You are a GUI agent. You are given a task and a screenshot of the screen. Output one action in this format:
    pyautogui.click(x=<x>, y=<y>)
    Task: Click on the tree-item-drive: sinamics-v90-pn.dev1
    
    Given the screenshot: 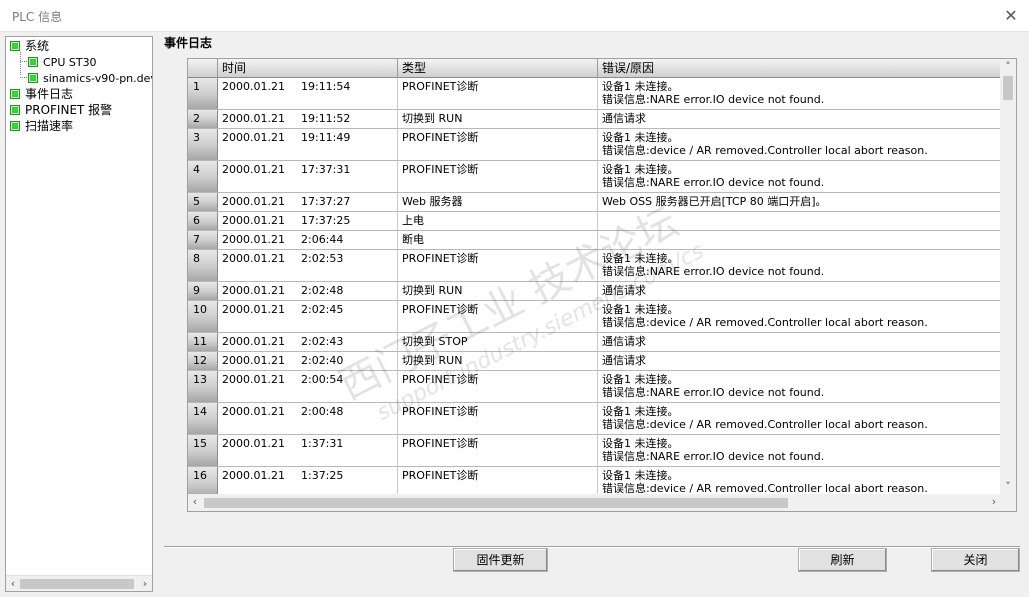 What is the action you would take?
    pyautogui.click(x=90, y=78)
    